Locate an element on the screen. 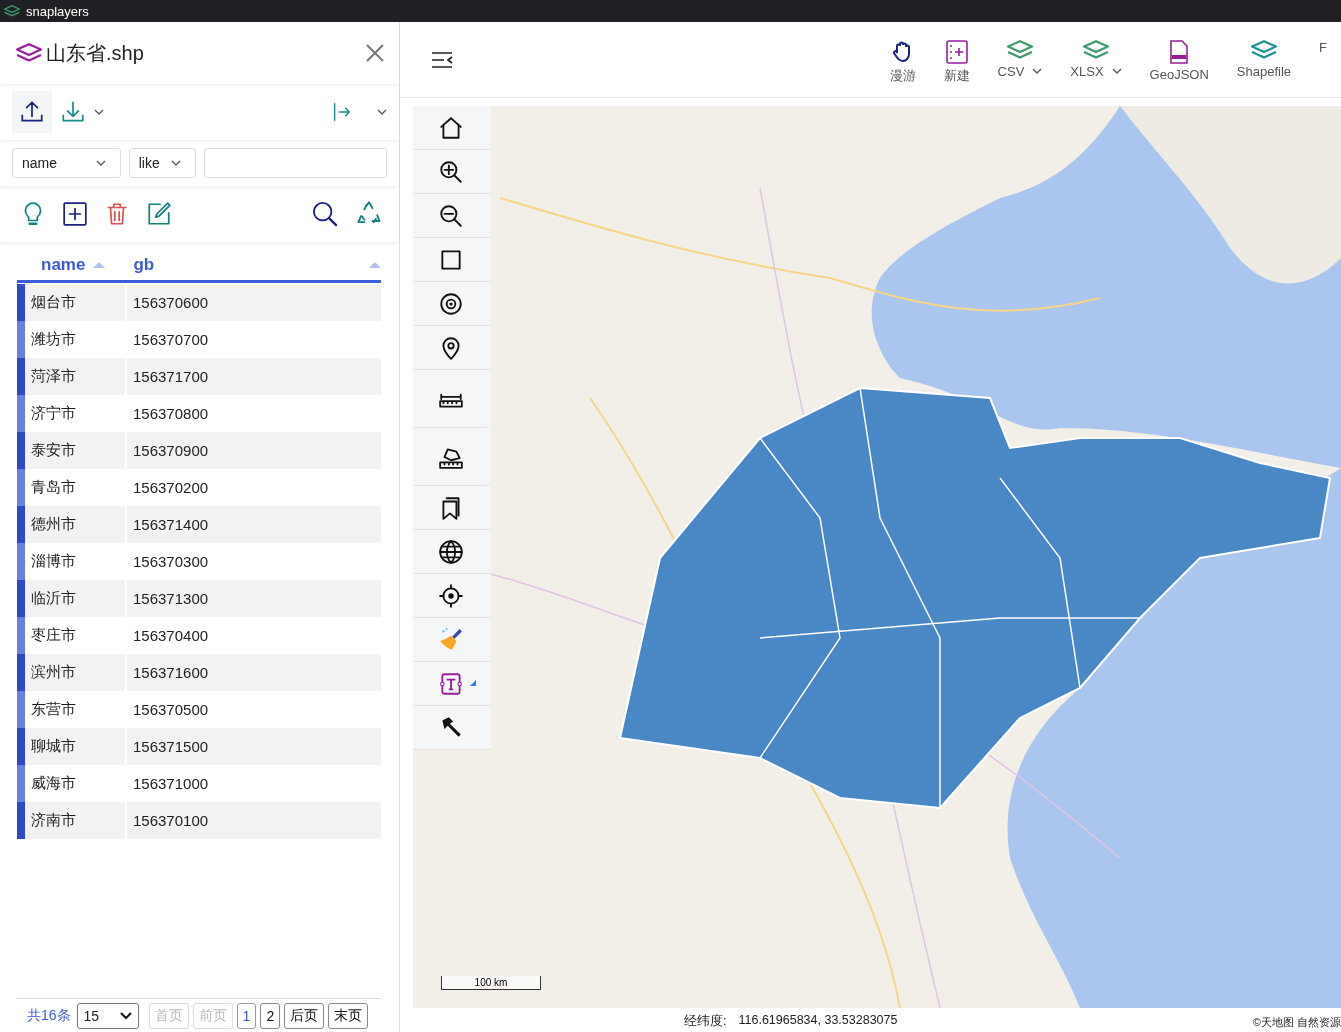 The width and height of the screenshot is (1341, 1032). table-cell-text: 156370100 is located at coordinates (171, 821).